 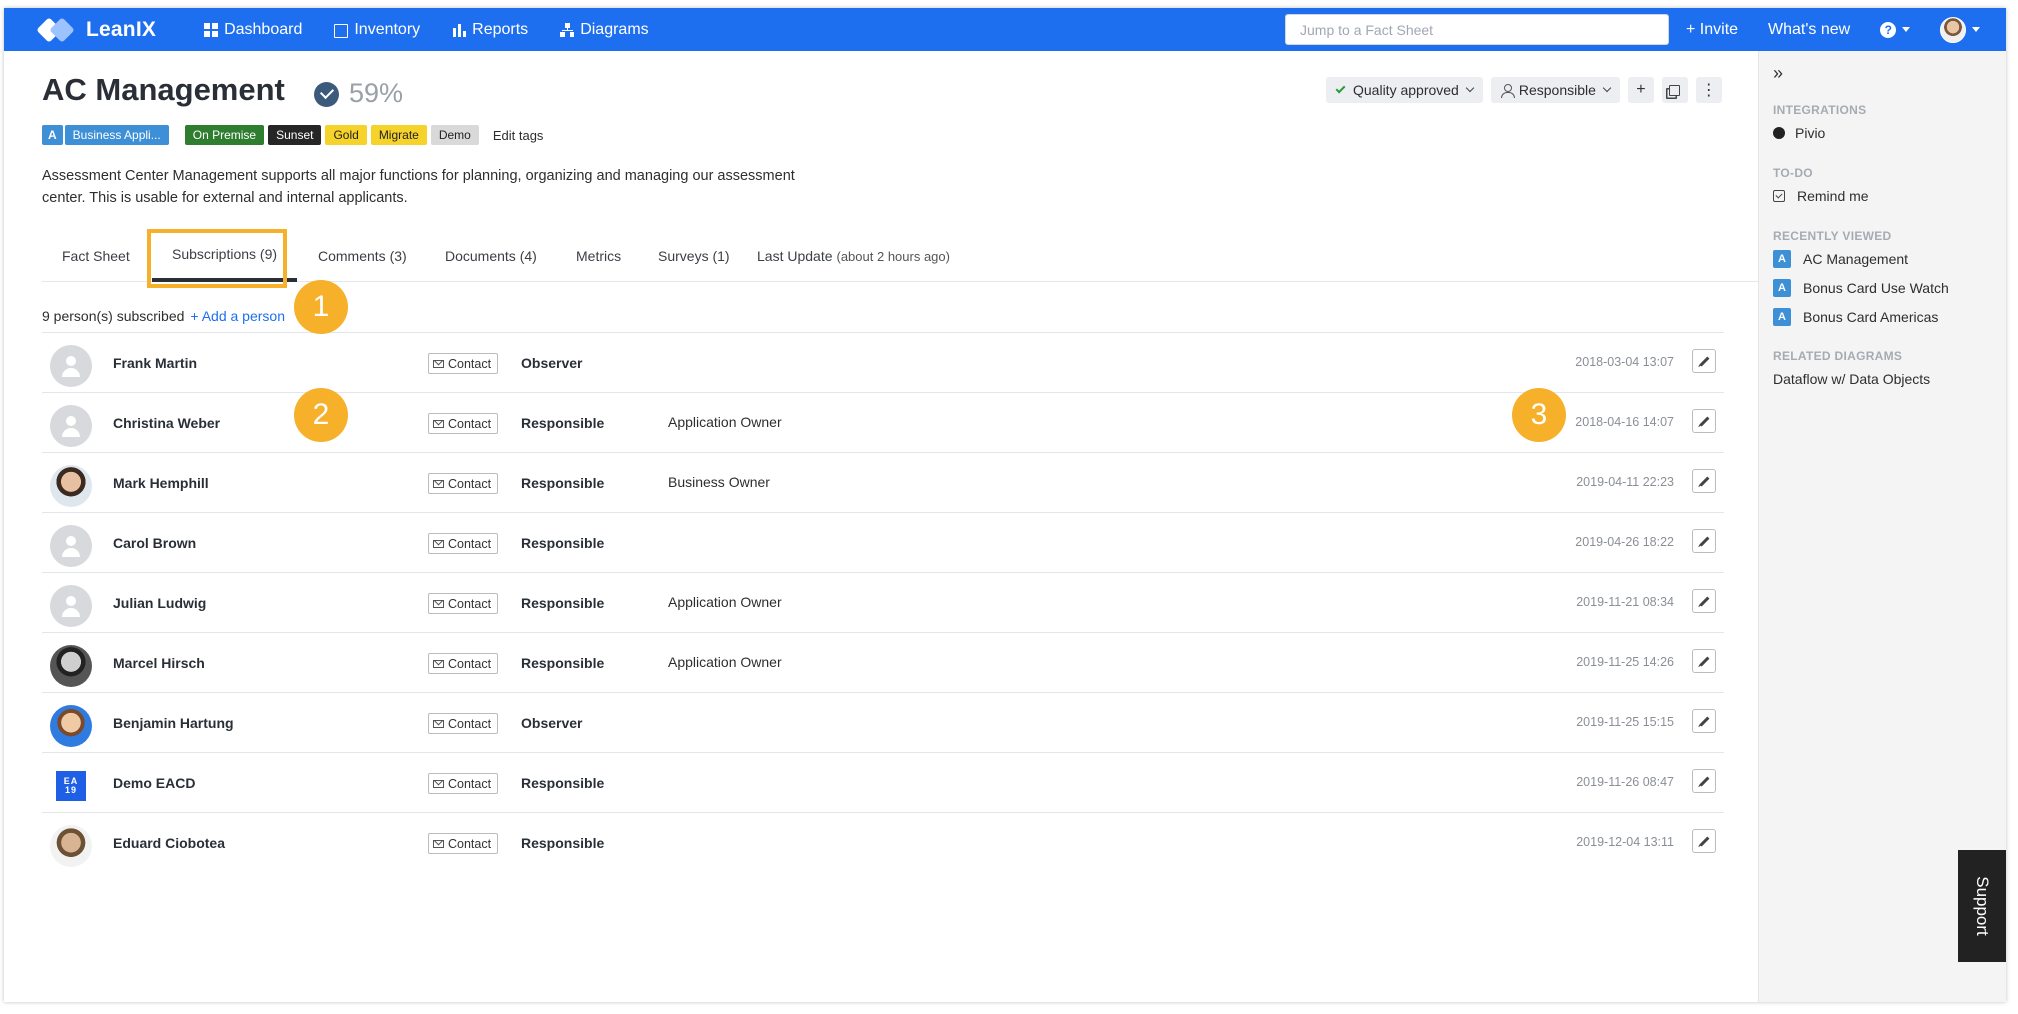 I want to click on verified-check-icon, so click(x=326, y=94).